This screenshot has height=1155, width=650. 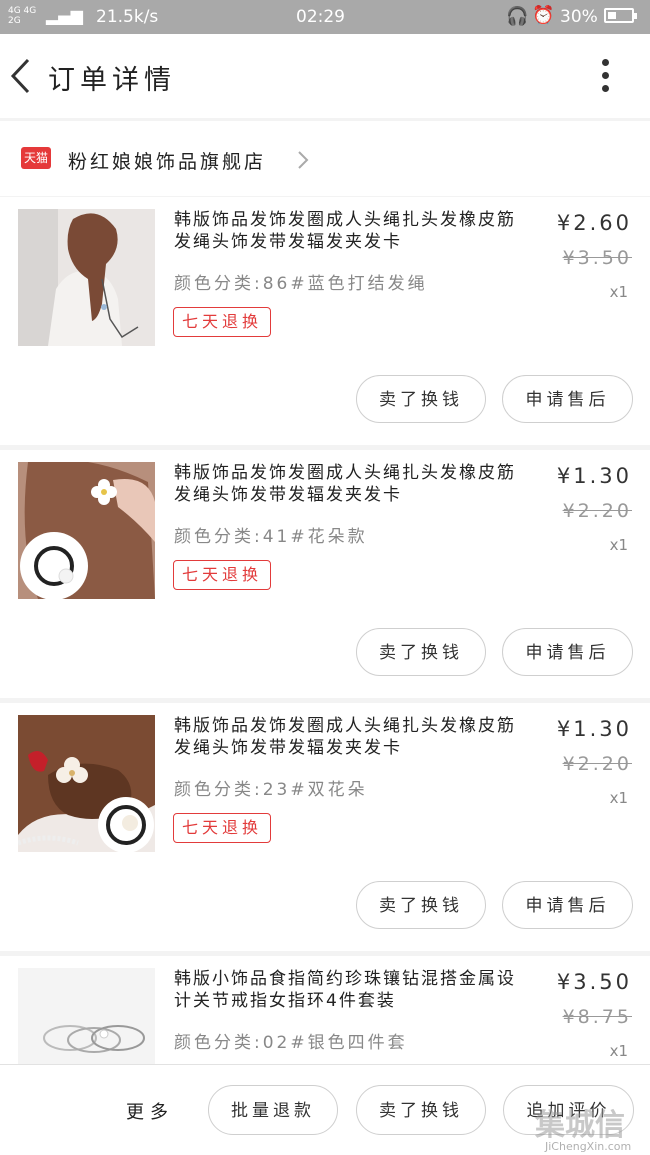 What do you see at coordinates (21, 76) in the screenshot?
I see `back-arrow-icon` at bounding box center [21, 76].